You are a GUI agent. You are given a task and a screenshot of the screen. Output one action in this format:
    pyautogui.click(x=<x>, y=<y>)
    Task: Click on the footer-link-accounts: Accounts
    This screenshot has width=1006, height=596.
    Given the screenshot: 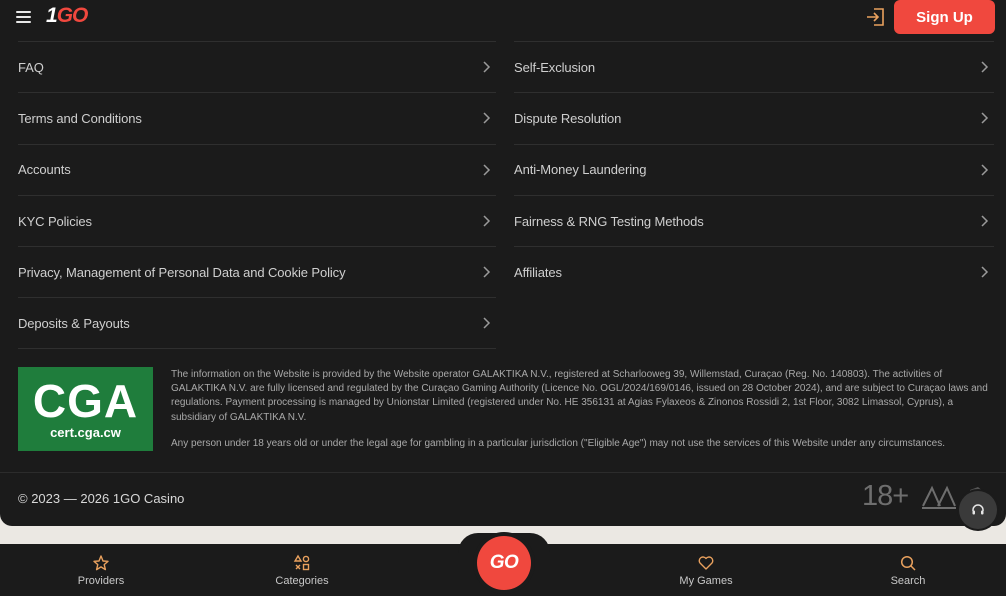 What is the action you would take?
    pyautogui.click(x=257, y=169)
    